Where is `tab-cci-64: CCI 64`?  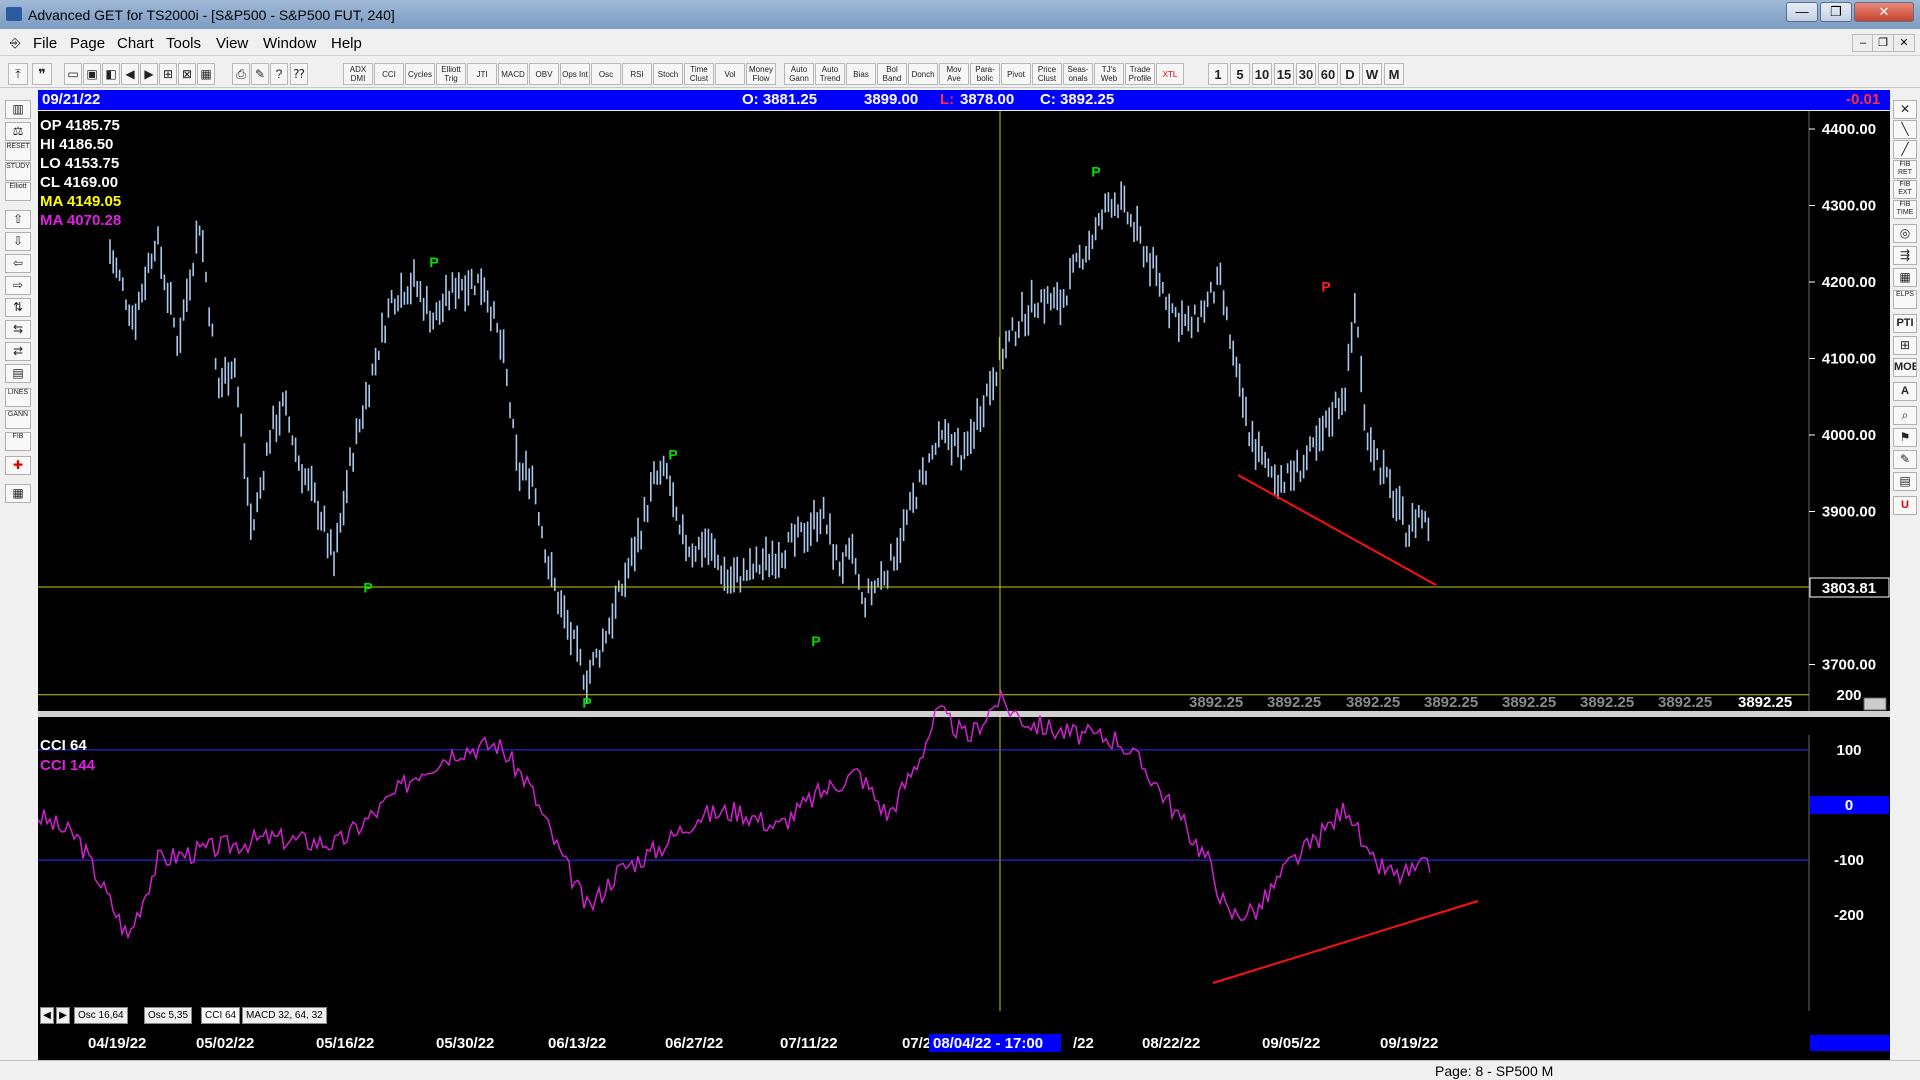 tab-cci-64: CCI 64 is located at coordinates (221, 1015).